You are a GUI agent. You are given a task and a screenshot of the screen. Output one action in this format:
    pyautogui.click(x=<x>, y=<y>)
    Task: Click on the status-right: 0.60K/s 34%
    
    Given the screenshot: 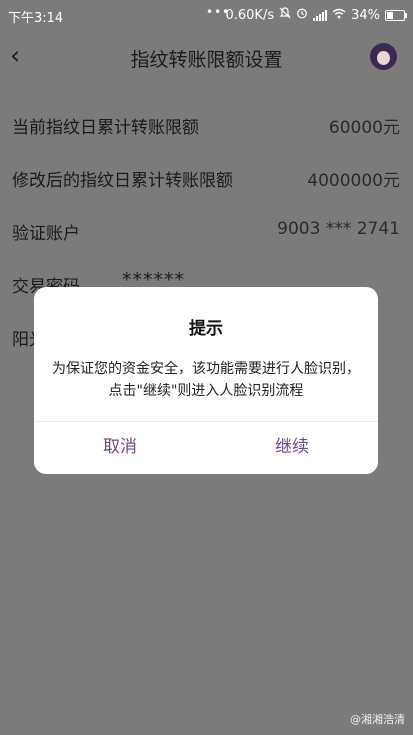 What is the action you would take?
    pyautogui.click(x=316, y=15)
    